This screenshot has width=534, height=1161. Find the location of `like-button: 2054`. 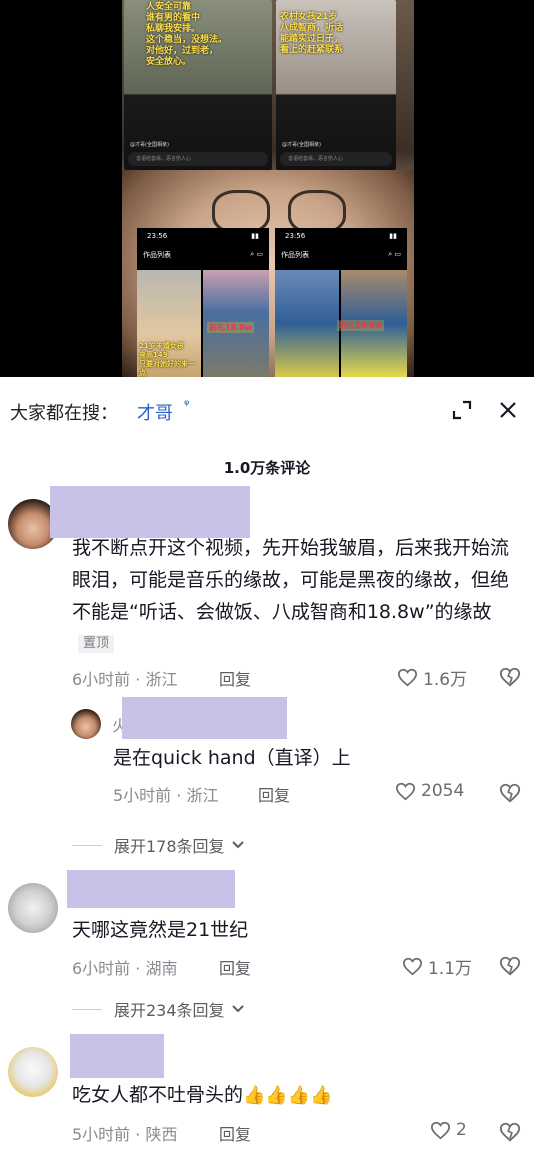

like-button: 2054 is located at coordinates (429, 791).